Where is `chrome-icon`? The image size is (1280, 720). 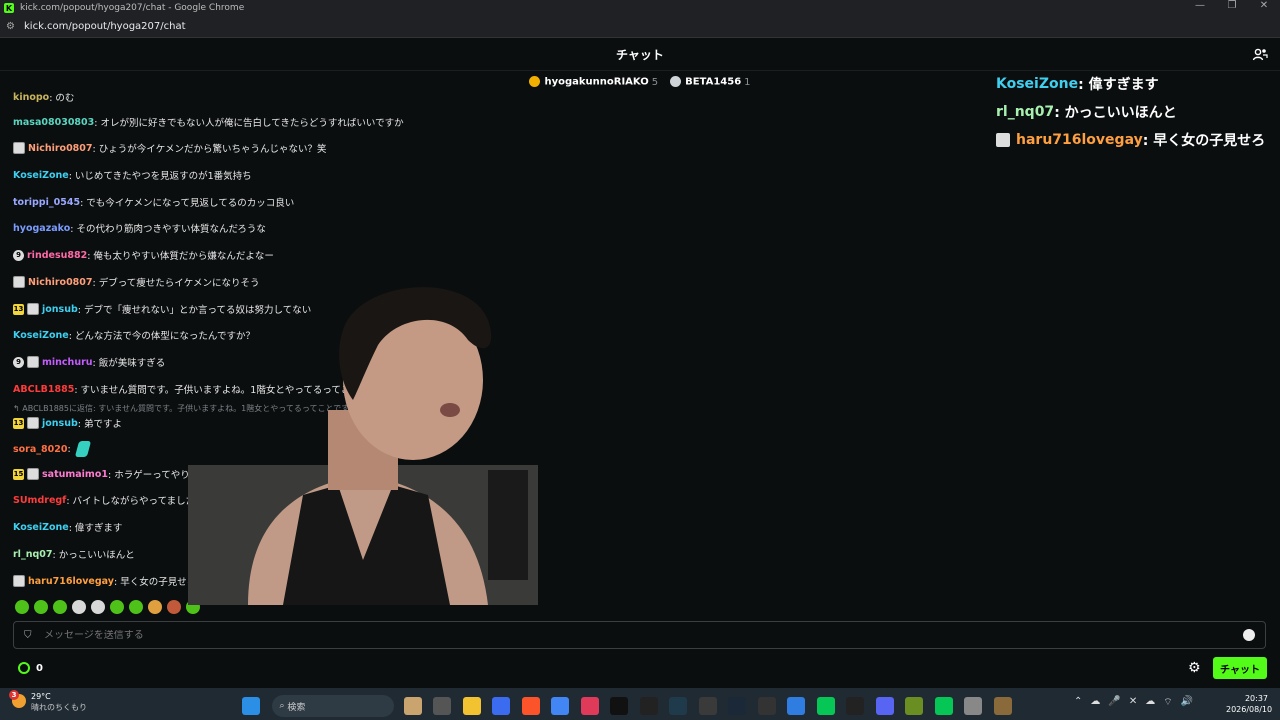
chrome-icon is located at coordinates (560, 706).